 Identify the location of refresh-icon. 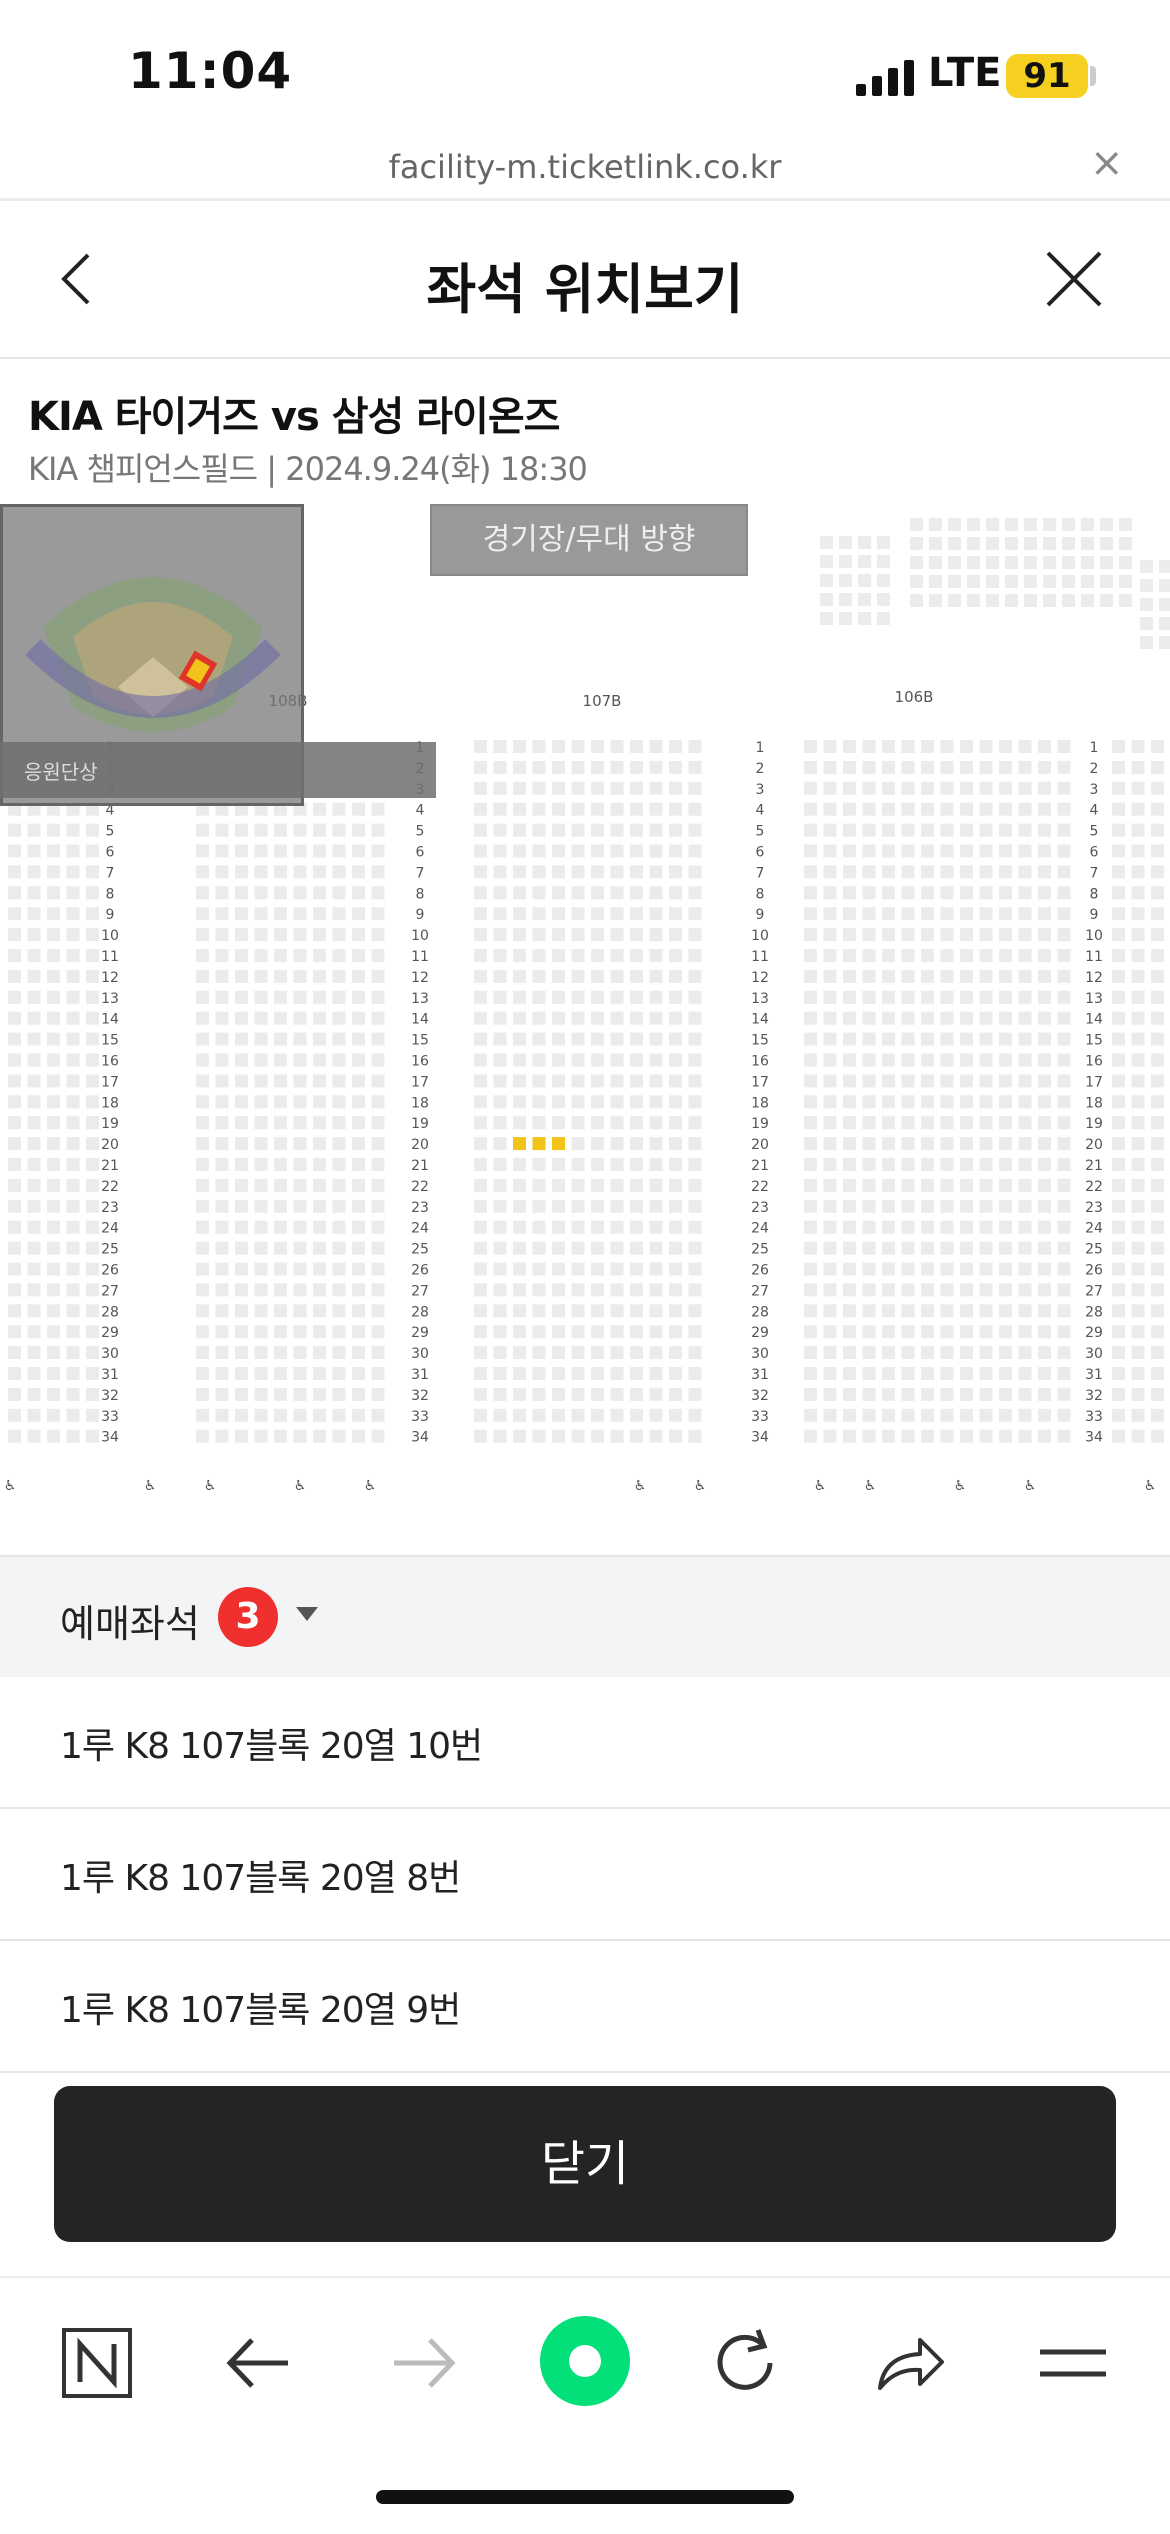
(745, 2363).